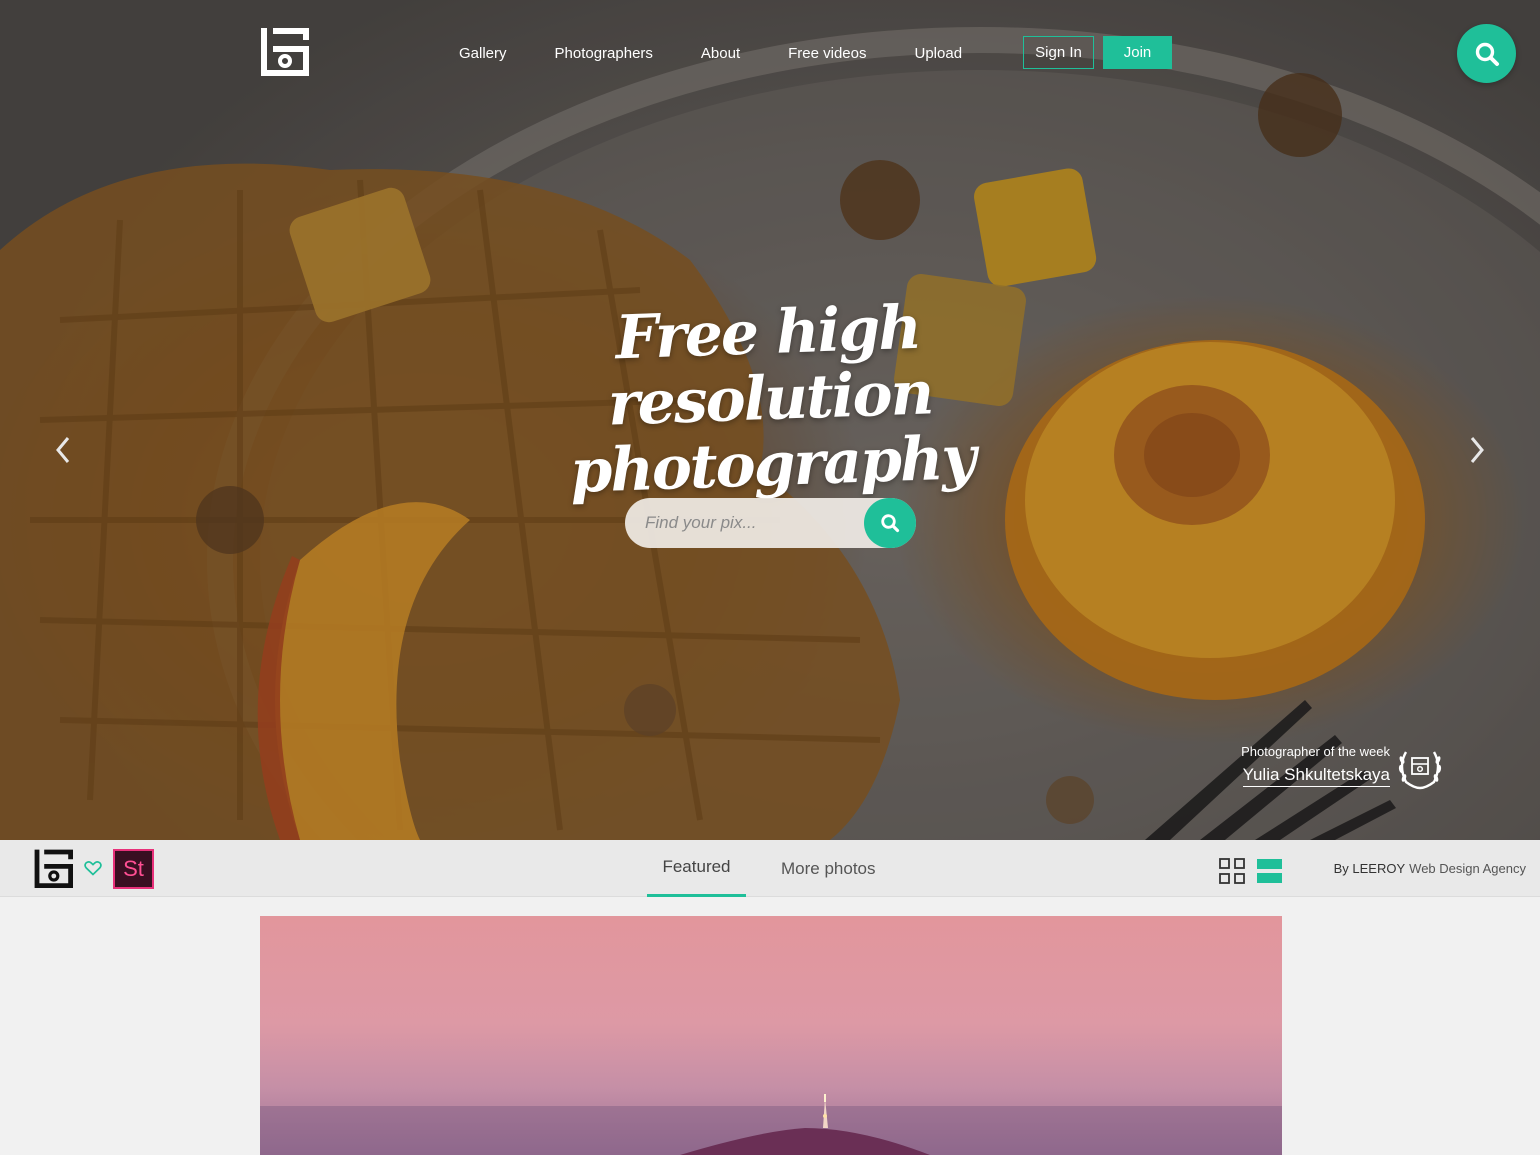 Image resolution: width=1540 pixels, height=1155 pixels. What do you see at coordinates (745, 523) in the screenshot?
I see `hero-search-input` at bounding box center [745, 523].